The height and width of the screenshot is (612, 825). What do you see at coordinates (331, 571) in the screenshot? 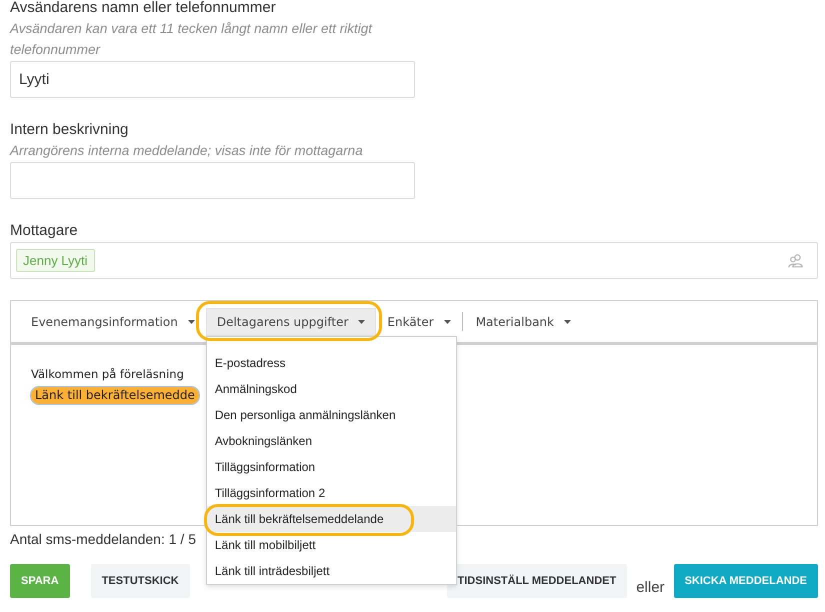
I see `menu-item: Länk till inträdesbiljett` at bounding box center [331, 571].